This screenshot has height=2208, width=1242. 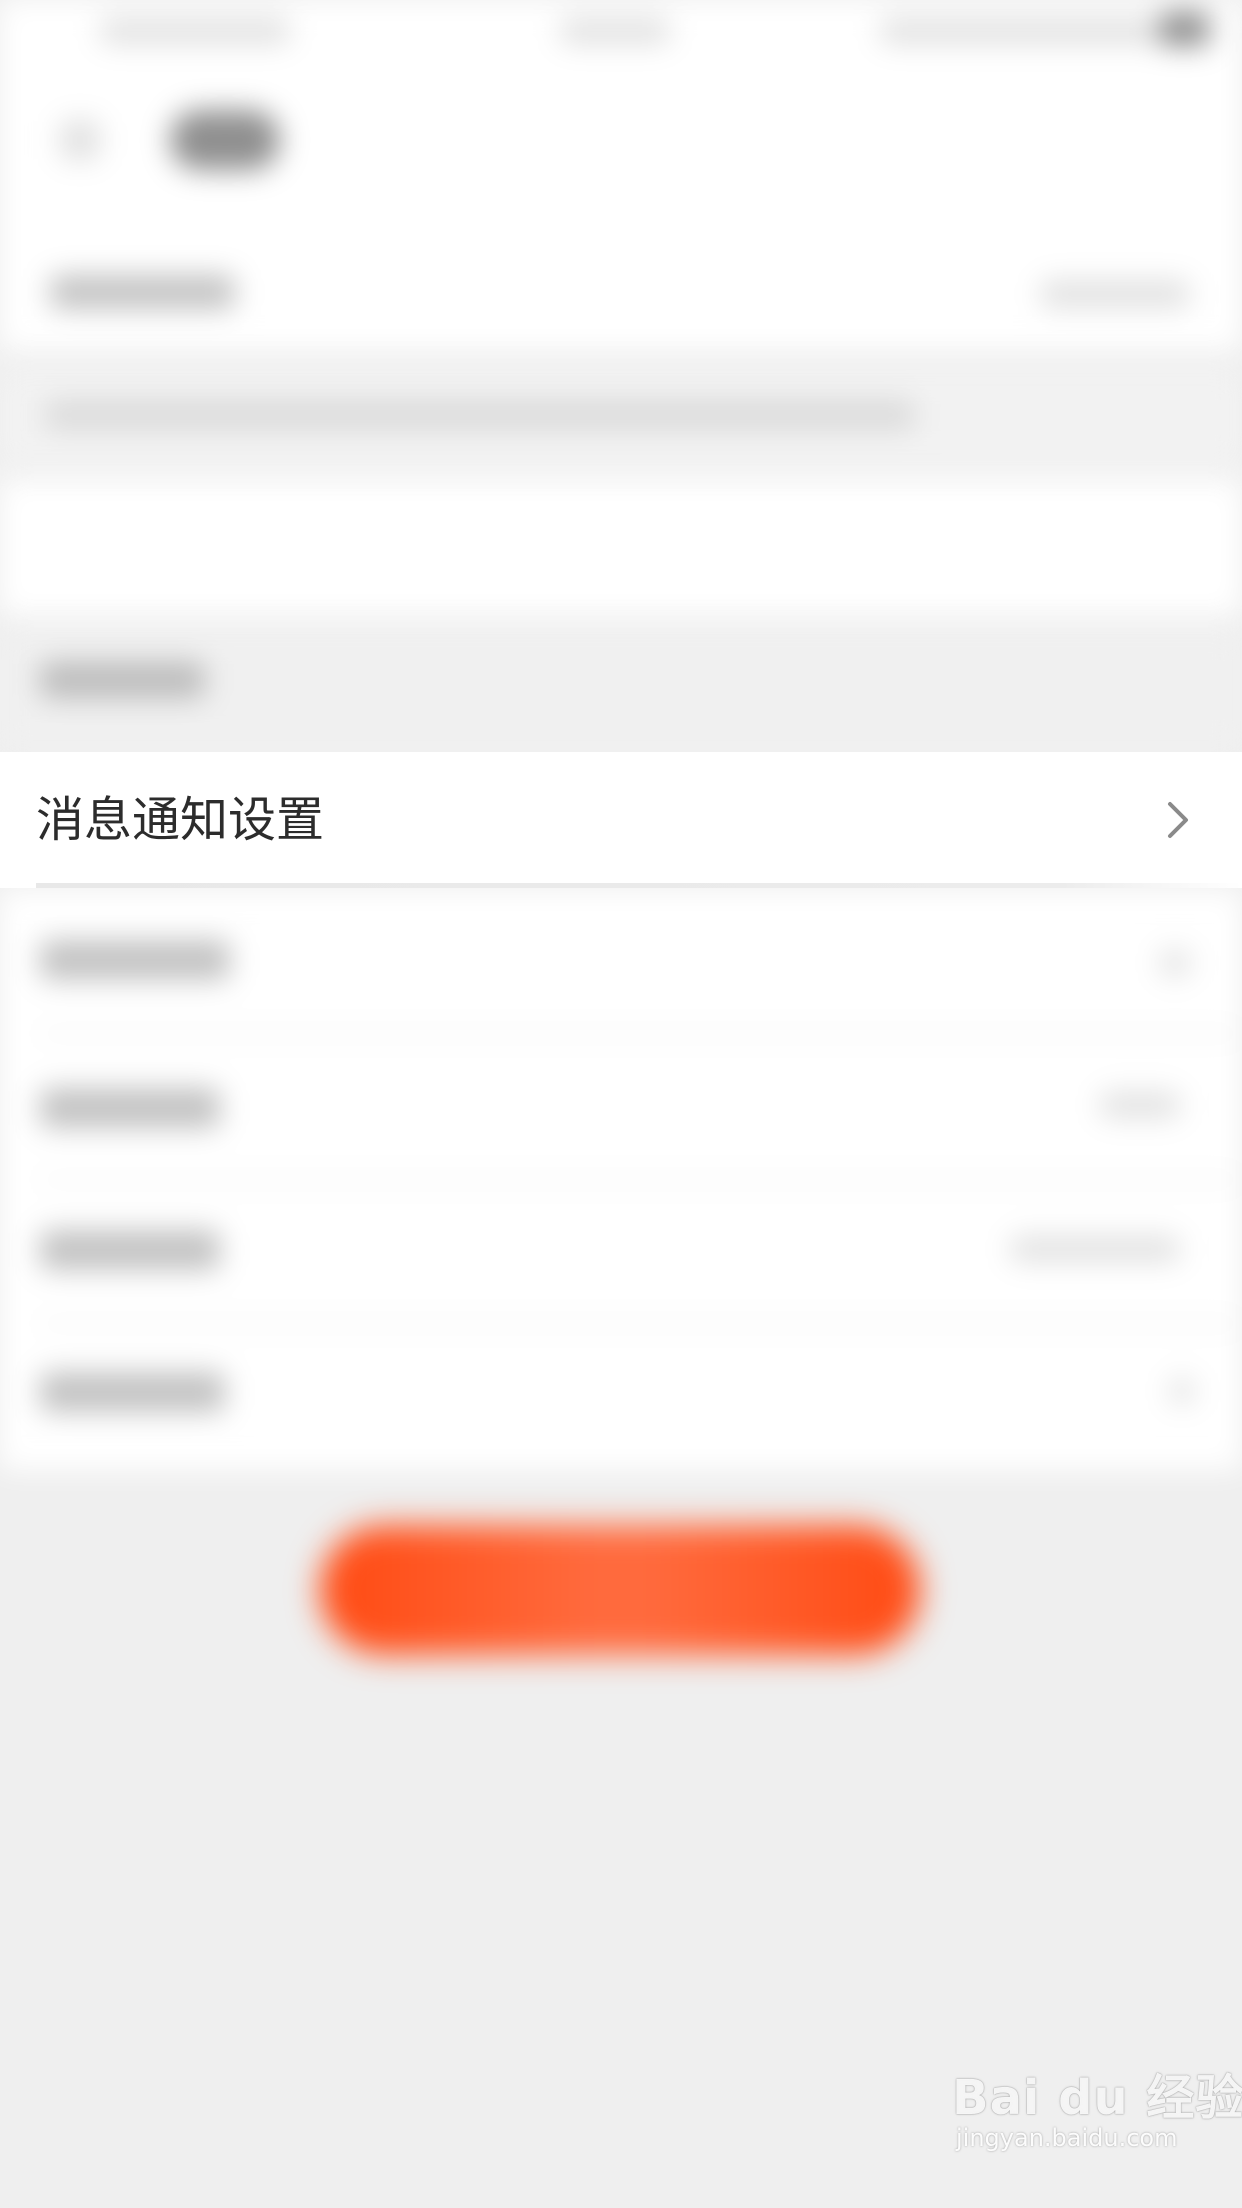 What do you see at coordinates (620, 1590) in the screenshot?
I see `primary-action-button` at bounding box center [620, 1590].